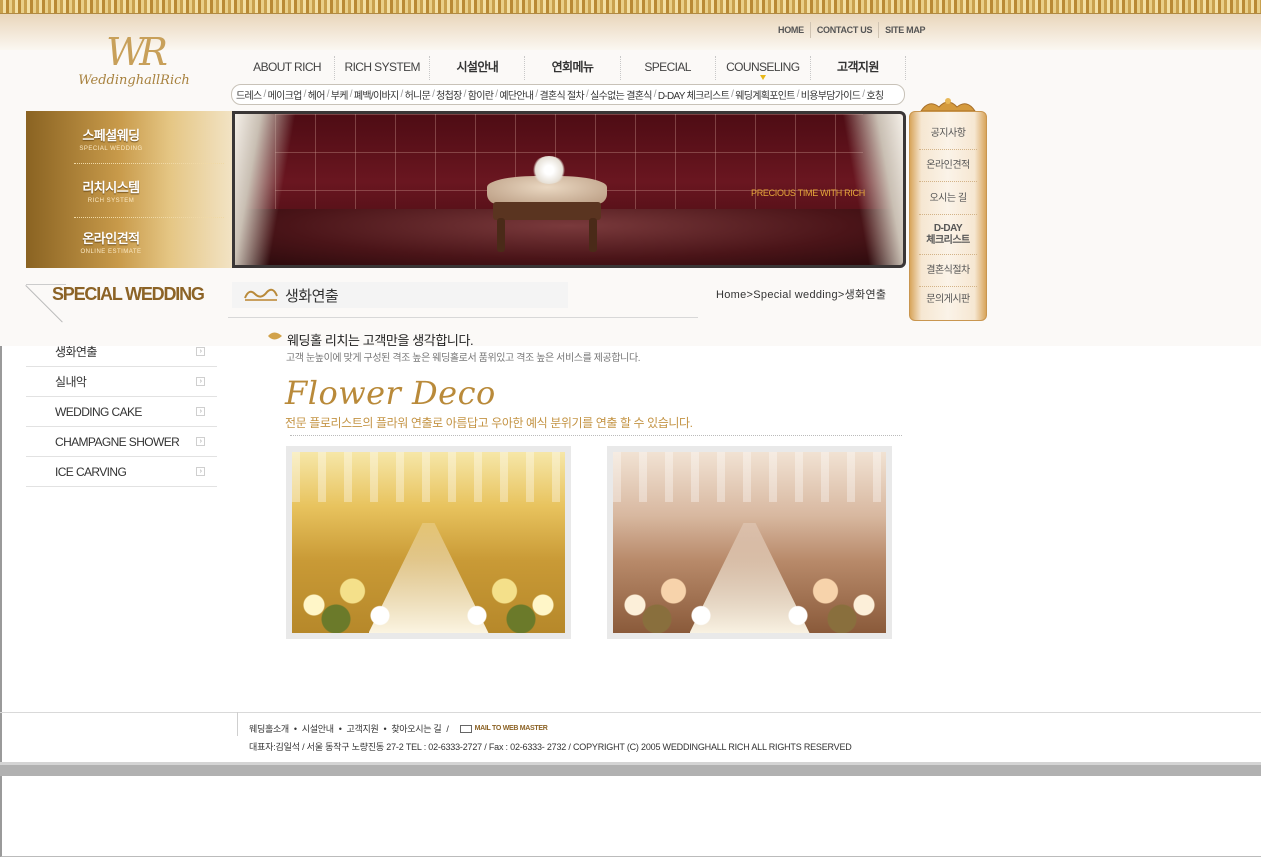 The width and height of the screenshot is (1261, 857). I want to click on banner-label: 스페셜웨딩, so click(111, 135).